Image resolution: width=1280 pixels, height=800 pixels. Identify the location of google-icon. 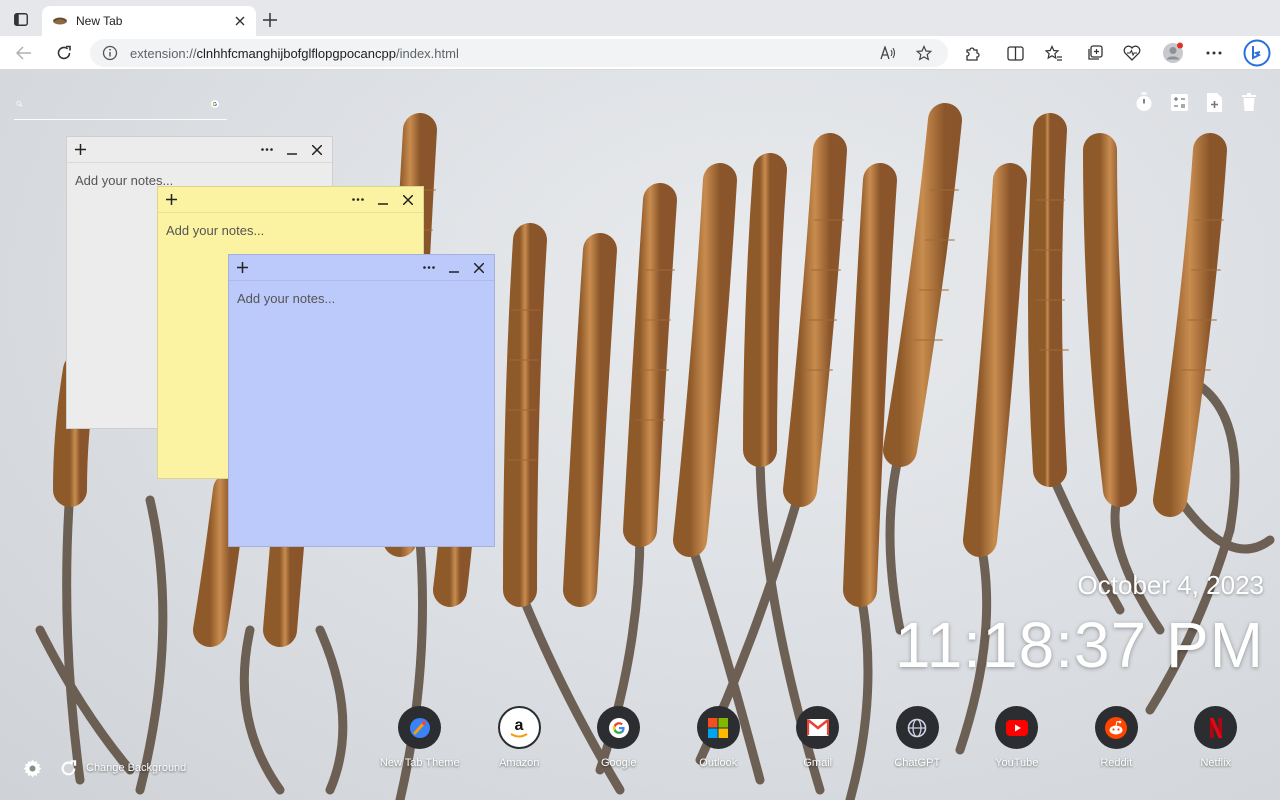
(619, 727).